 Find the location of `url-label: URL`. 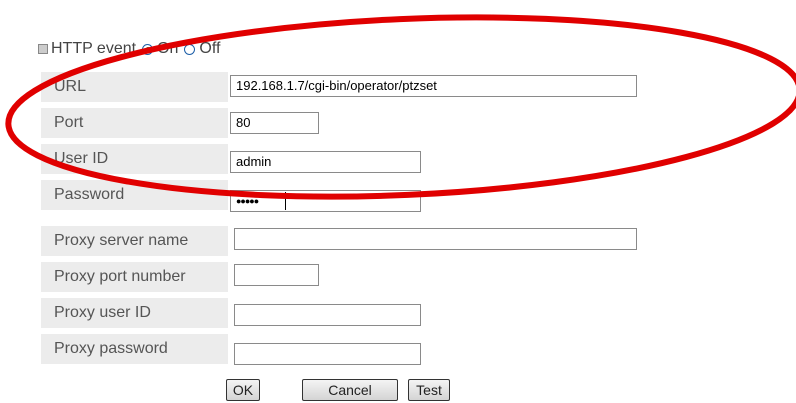

url-label: URL is located at coordinates (70, 86).